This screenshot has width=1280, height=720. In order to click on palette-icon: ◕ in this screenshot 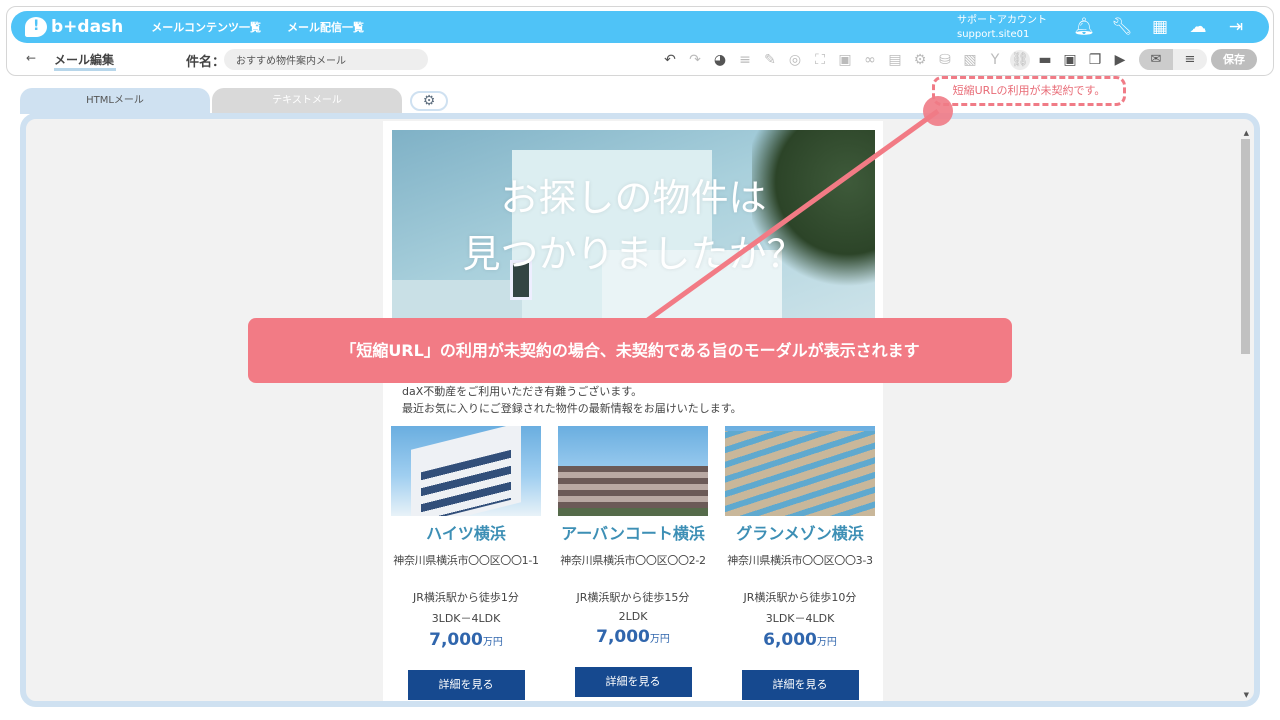, I will do `click(720, 60)`.